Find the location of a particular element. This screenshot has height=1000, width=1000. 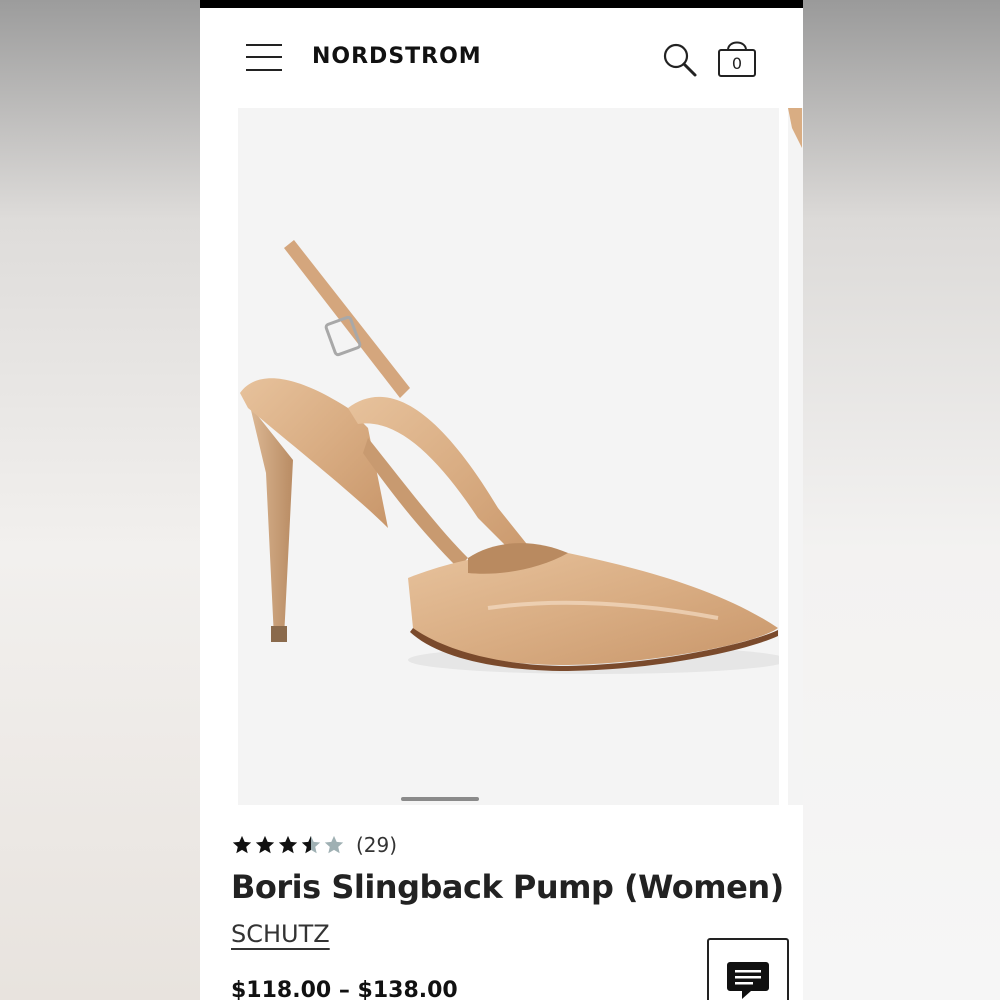

star-half-icon is located at coordinates (311, 844).